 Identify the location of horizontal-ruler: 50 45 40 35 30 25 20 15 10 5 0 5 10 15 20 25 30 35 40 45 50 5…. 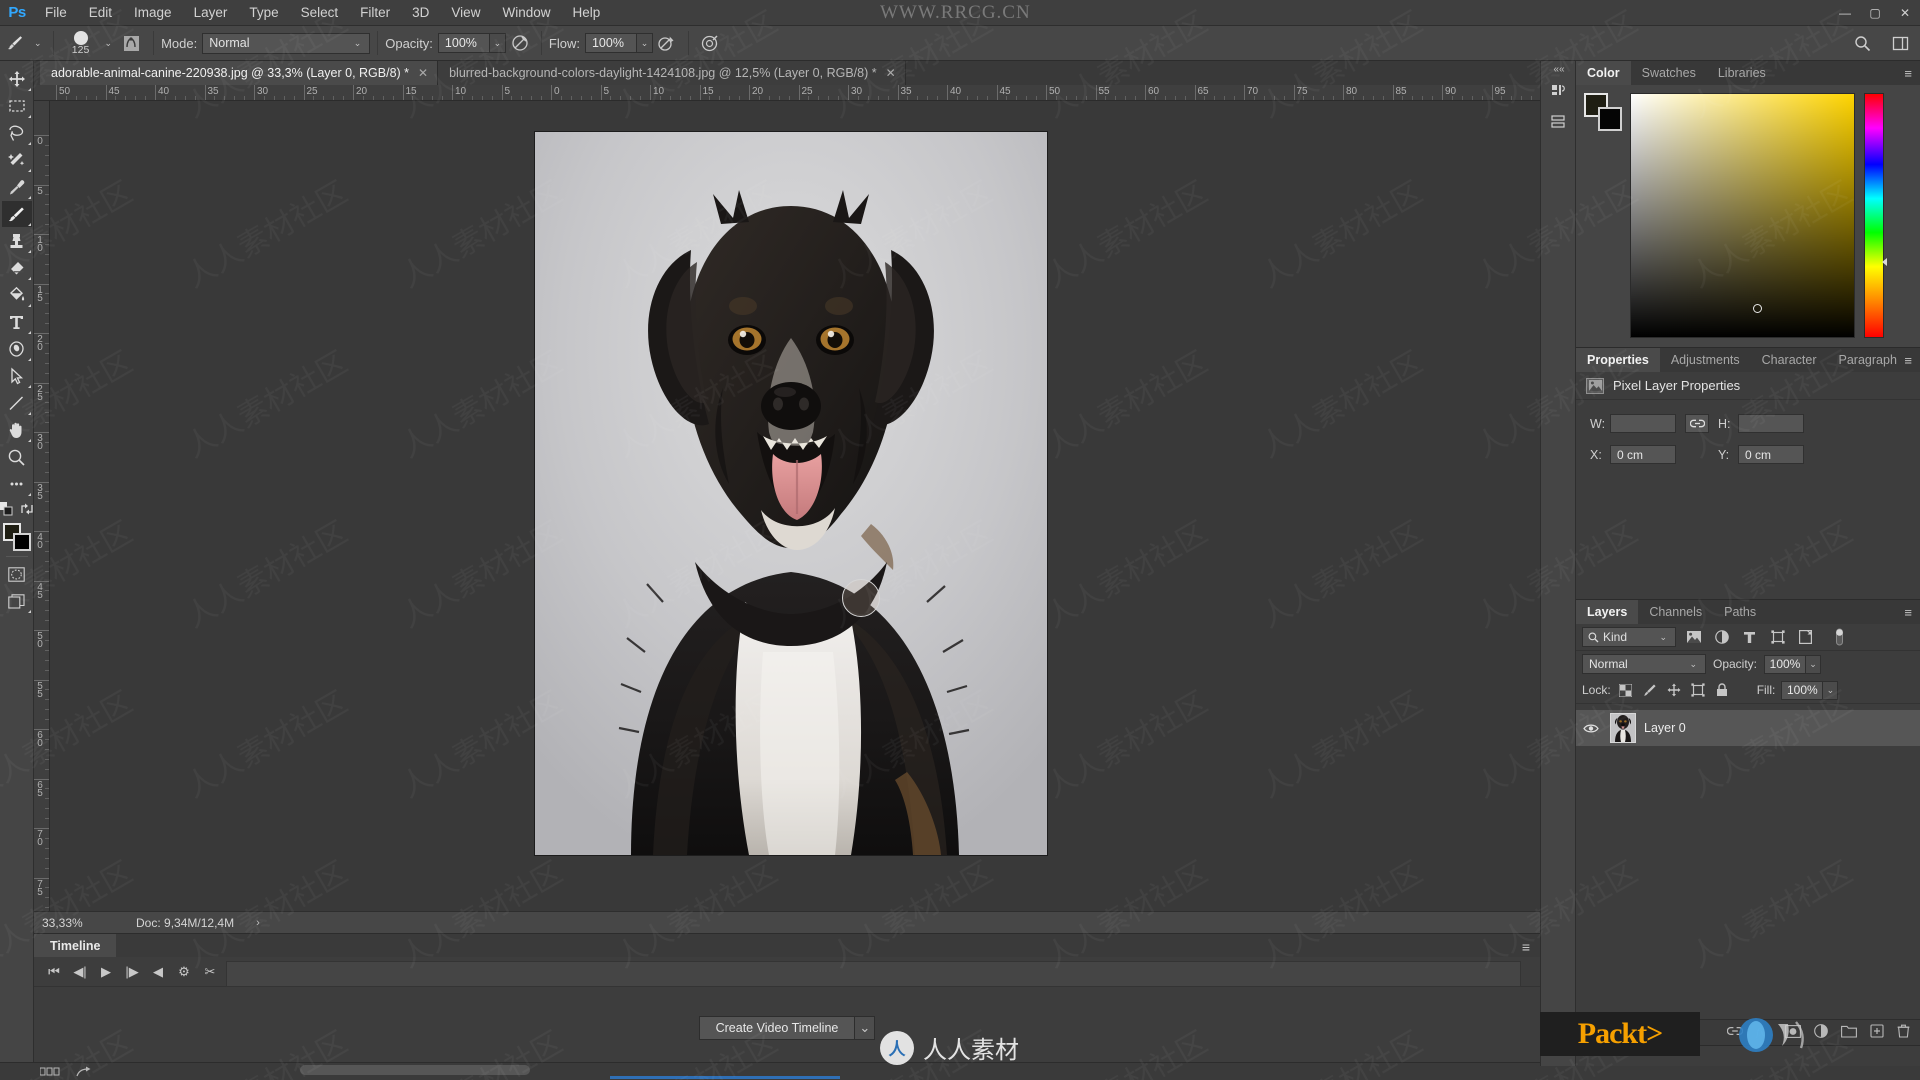
(787, 93).